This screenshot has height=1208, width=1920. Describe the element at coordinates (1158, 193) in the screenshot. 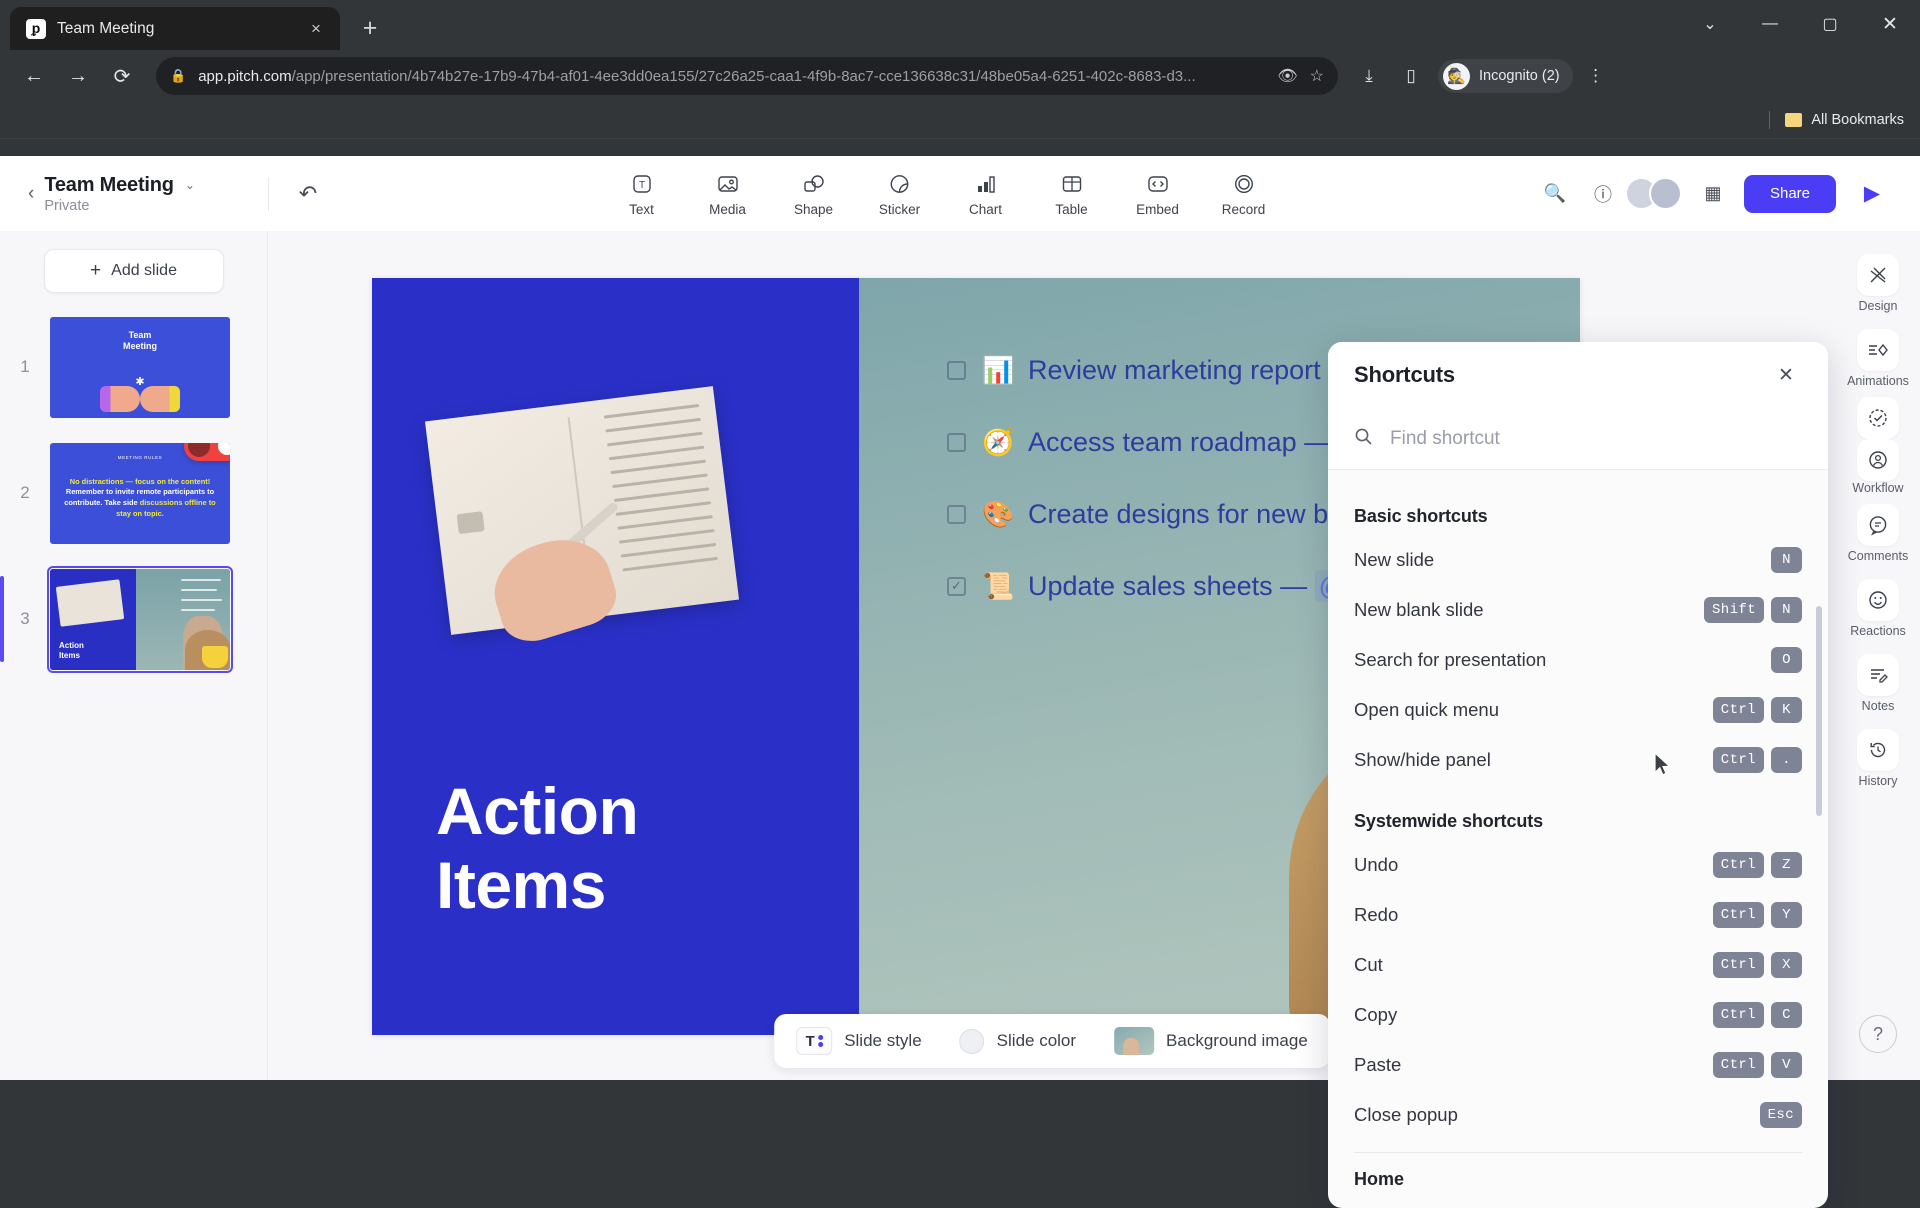

I see `insert-embed-button: Embed` at that location.